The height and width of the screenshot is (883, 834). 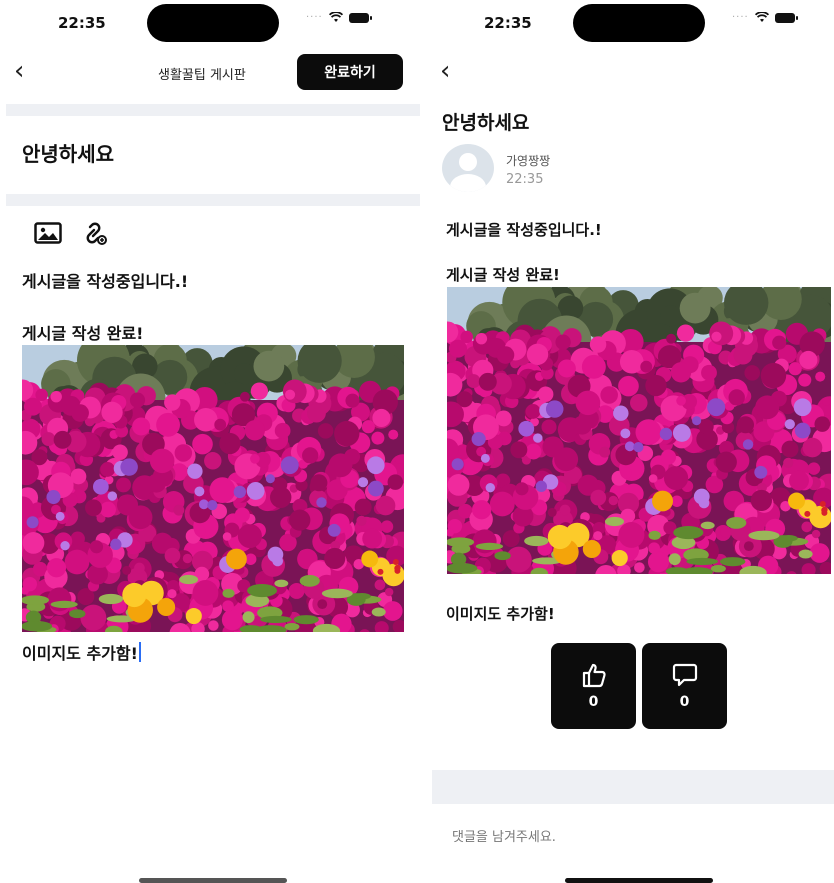 I want to click on author-name: 가영짱짱, so click(x=528, y=161).